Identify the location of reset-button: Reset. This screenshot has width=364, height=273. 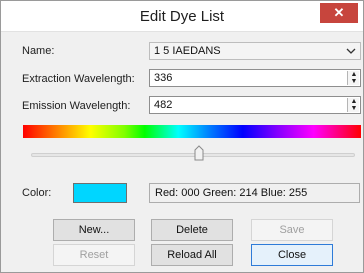
(94, 255).